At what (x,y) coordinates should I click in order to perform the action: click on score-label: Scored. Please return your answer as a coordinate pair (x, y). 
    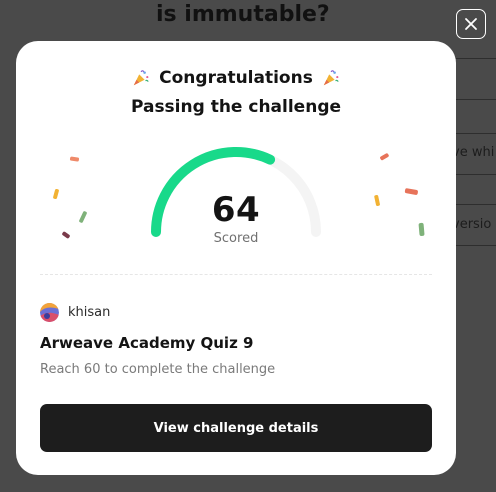
    Looking at the image, I should click on (236, 238).